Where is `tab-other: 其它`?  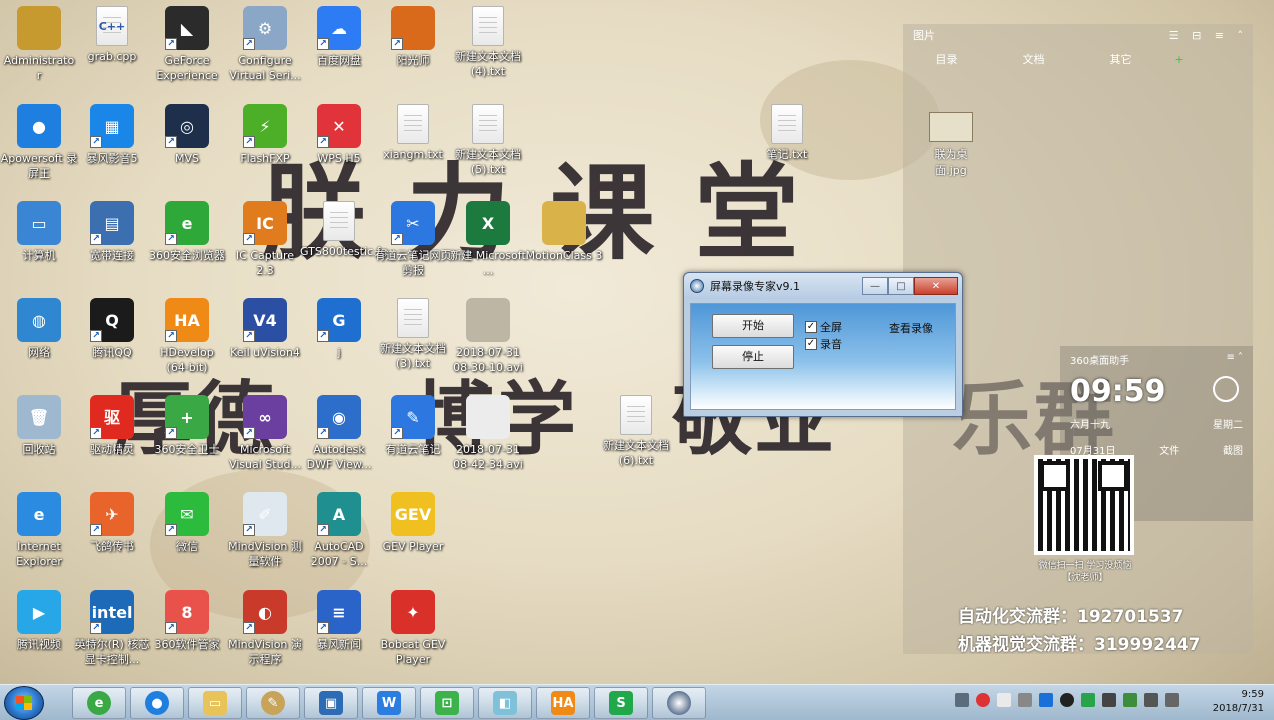
tab-other: 其它 is located at coordinates (1120, 59).